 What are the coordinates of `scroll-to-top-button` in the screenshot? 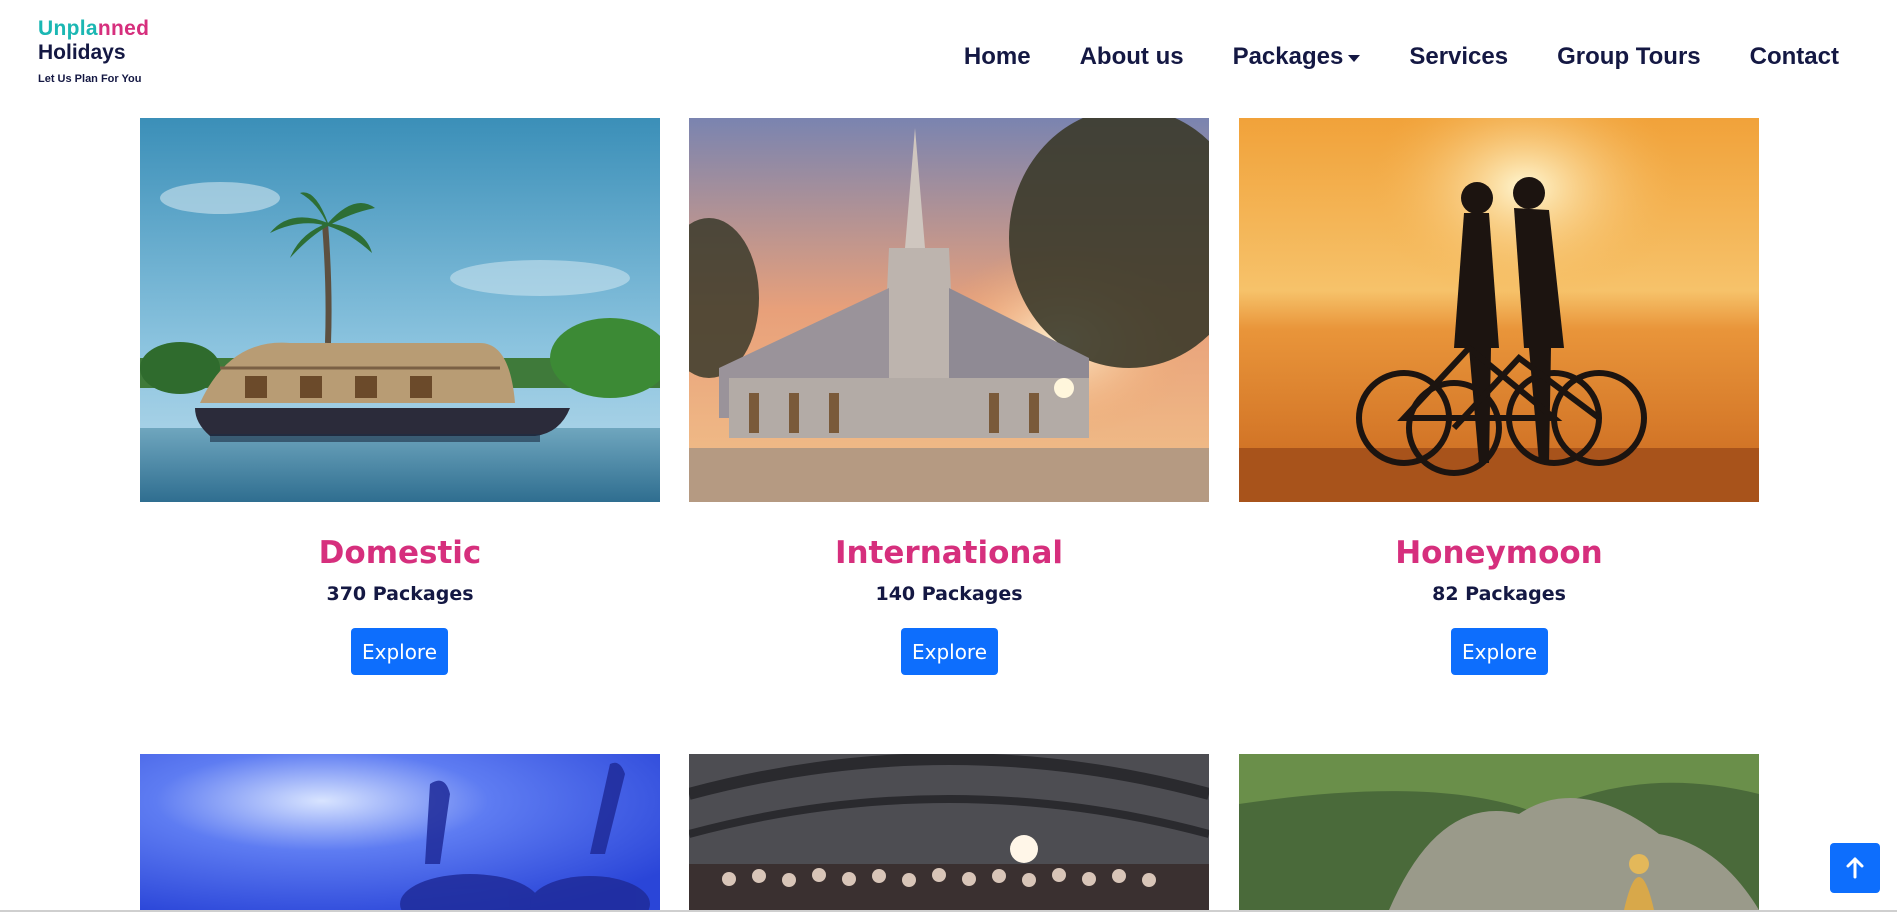 It's located at (1855, 868).